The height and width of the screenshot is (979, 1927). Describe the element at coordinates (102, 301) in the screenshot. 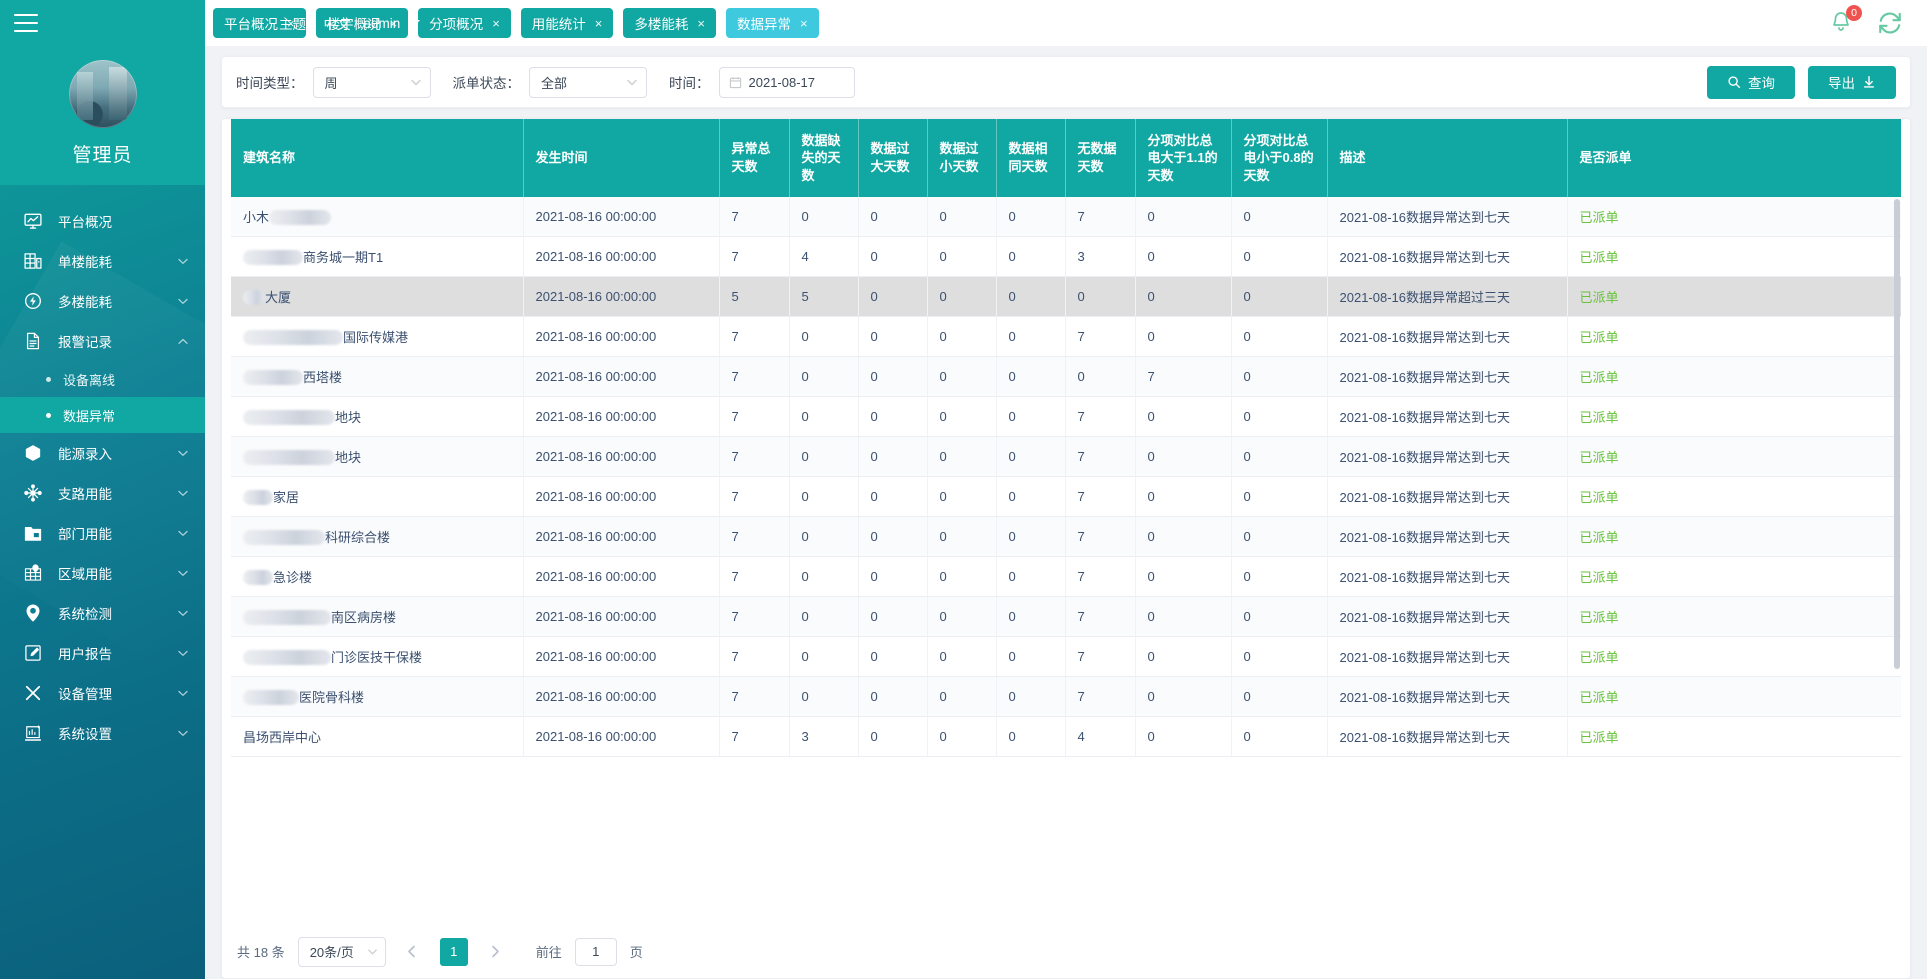

I see `sidebar-item-3: 多楼能耗` at that location.